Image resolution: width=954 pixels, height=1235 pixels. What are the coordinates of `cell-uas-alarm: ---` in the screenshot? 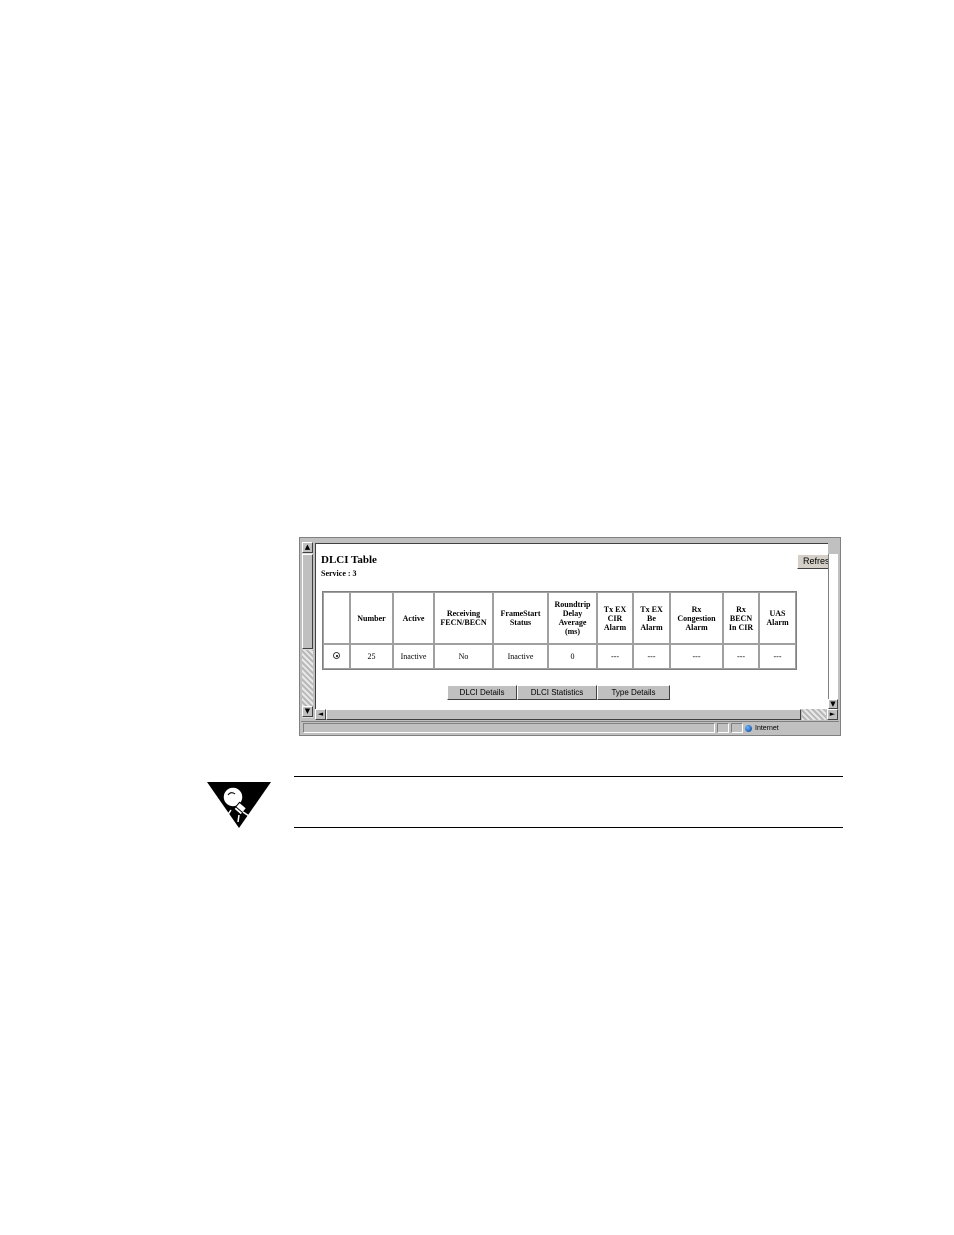 It's located at (777, 656).